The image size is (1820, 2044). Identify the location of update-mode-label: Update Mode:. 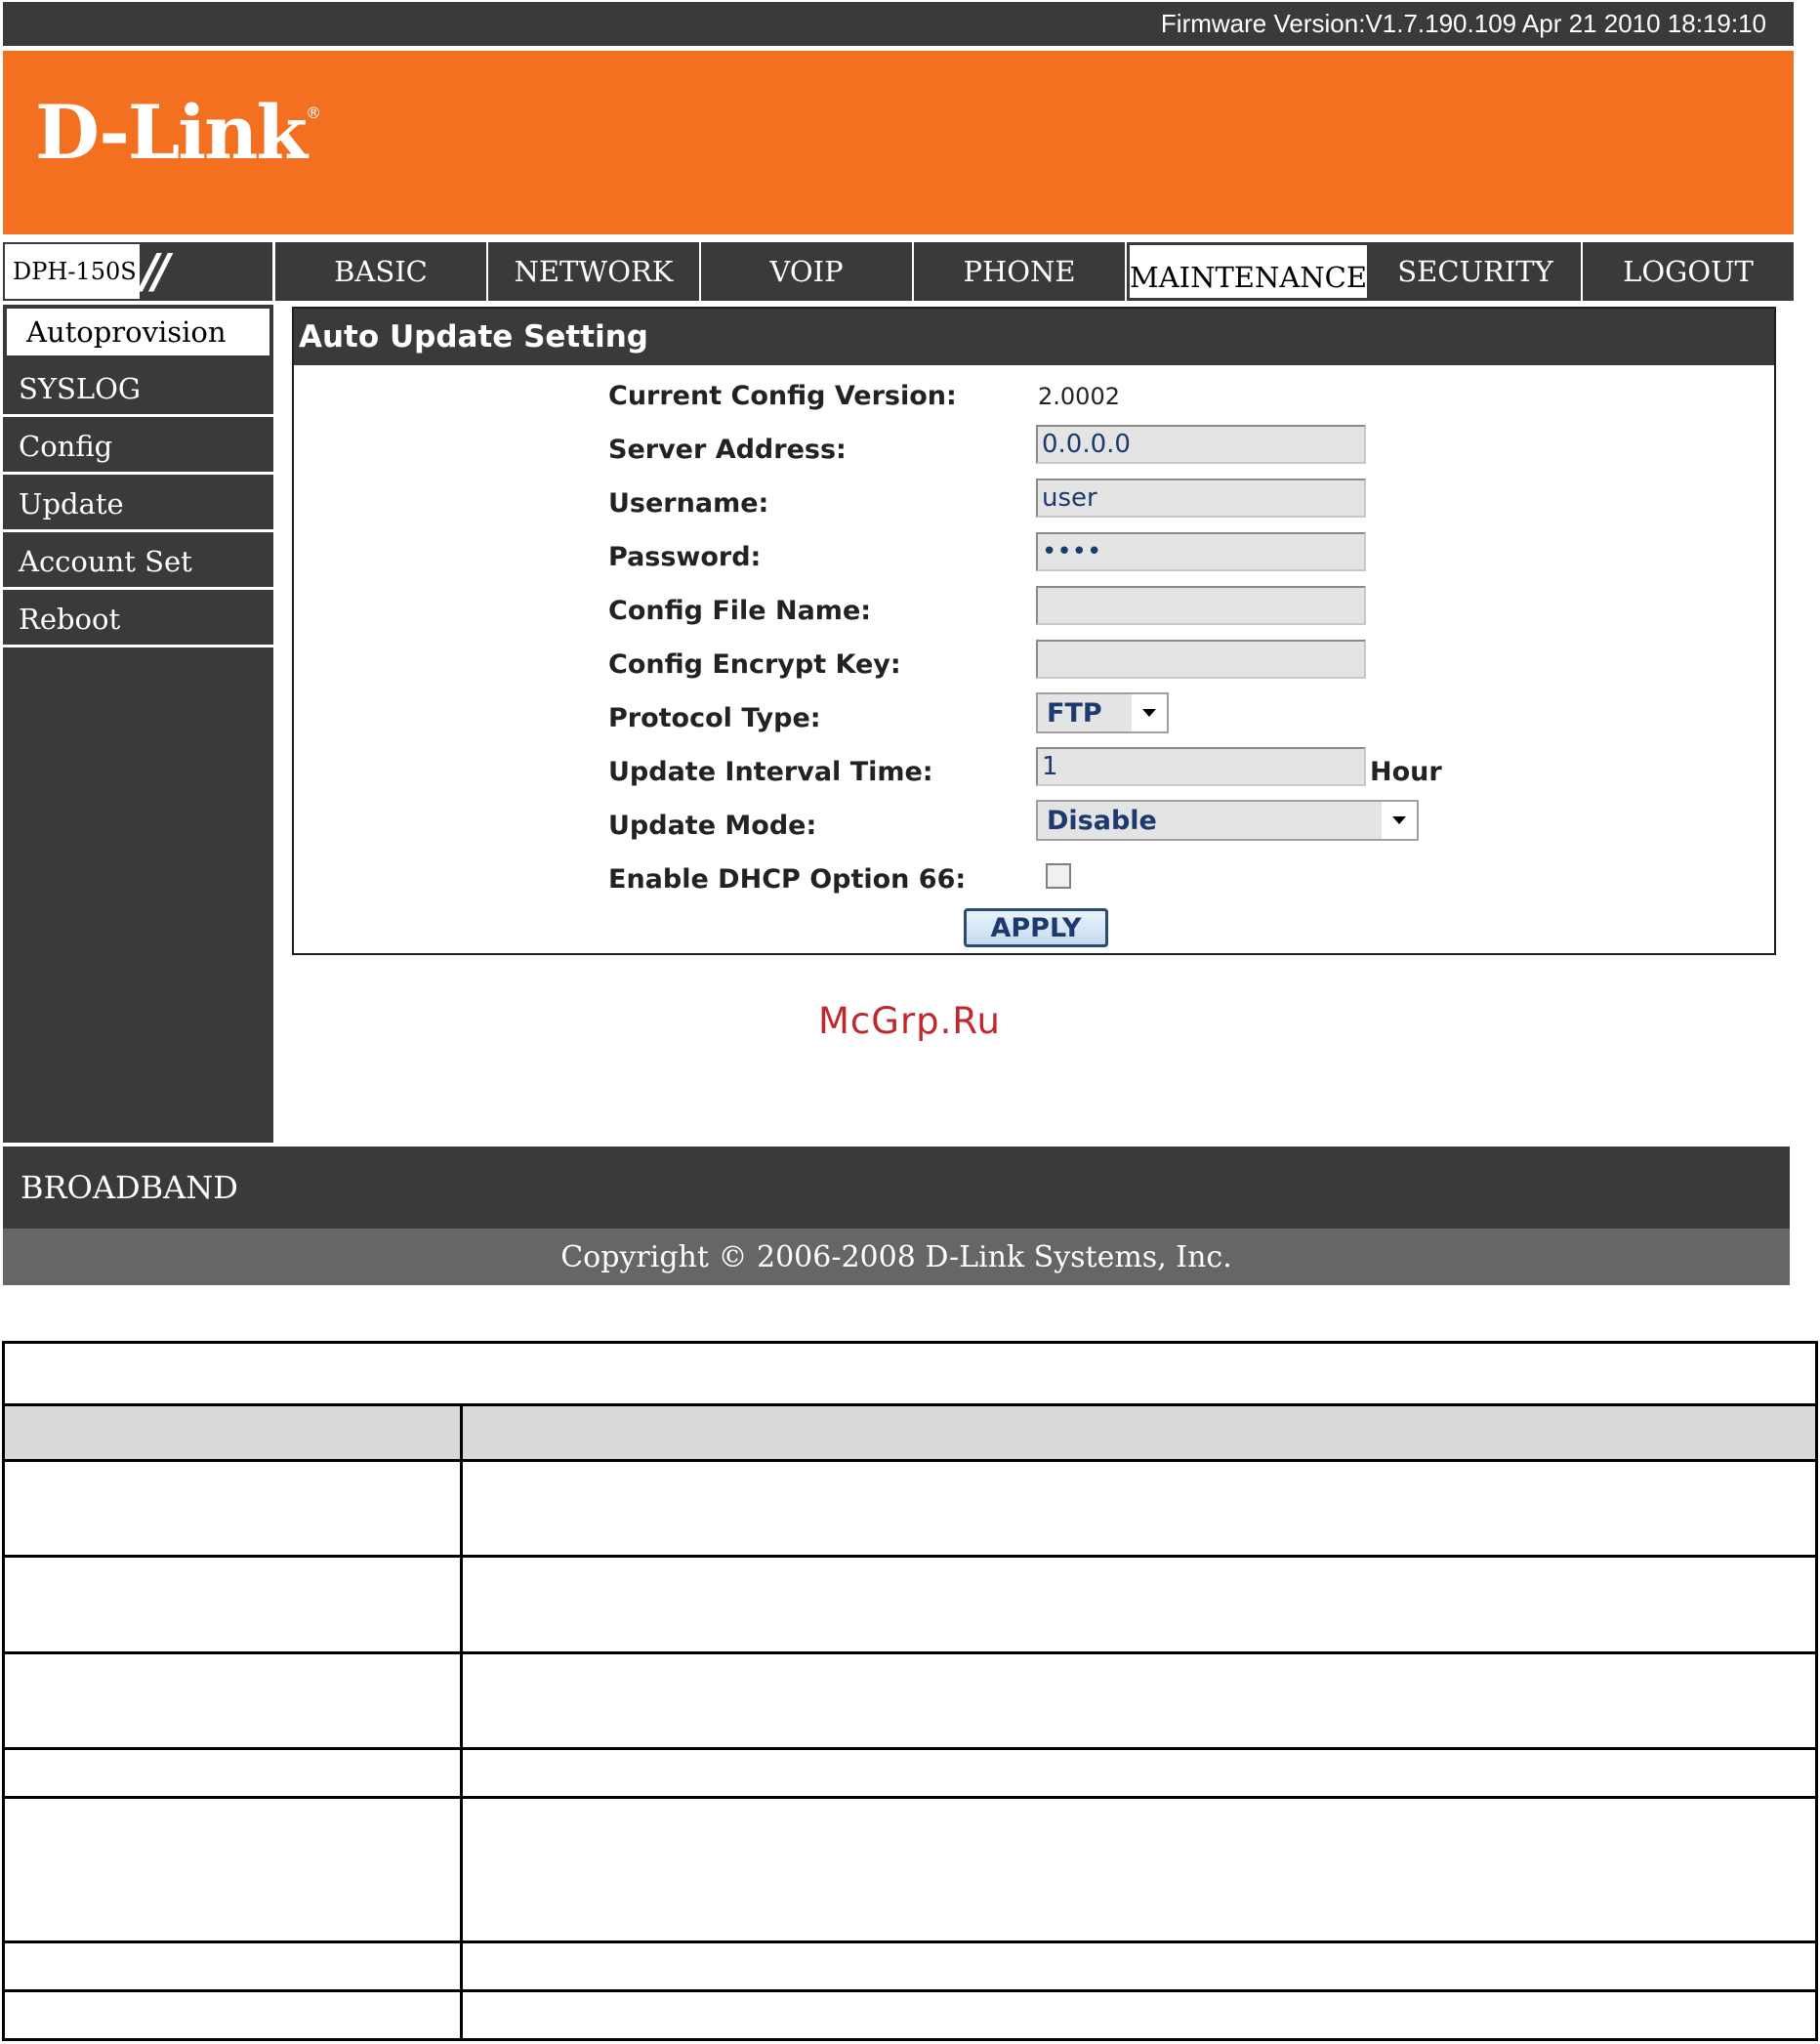
(712, 826).